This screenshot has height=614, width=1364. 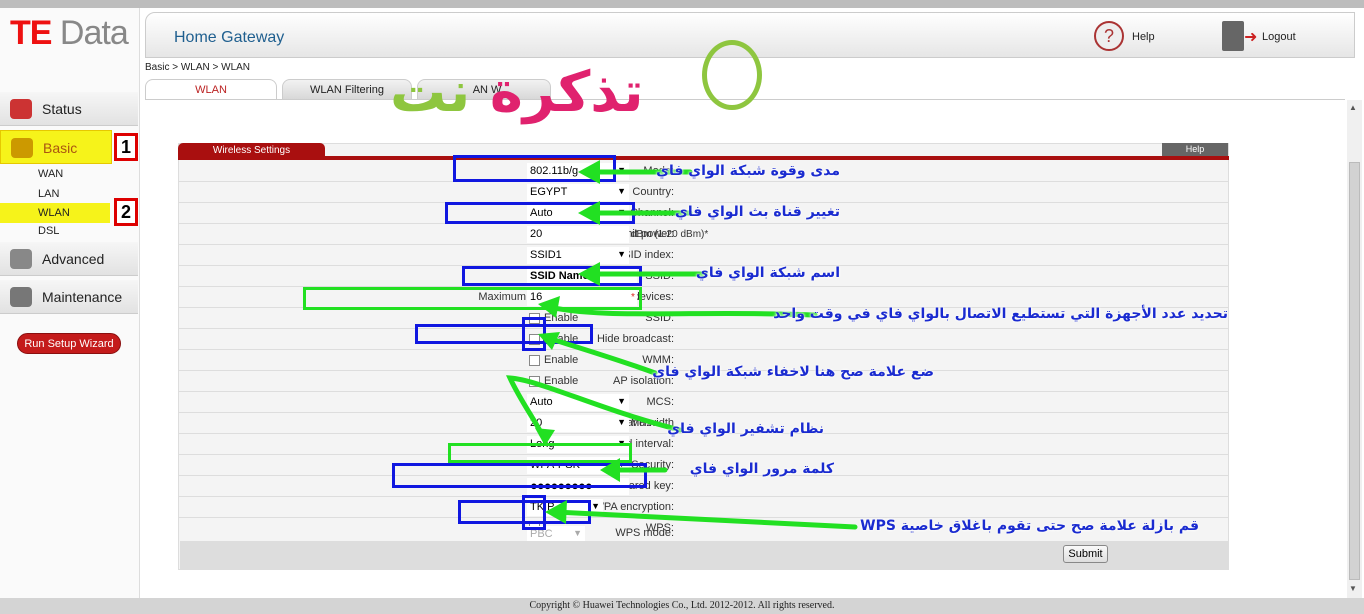 What do you see at coordinates (793, 372) in the screenshot?
I see `annotation-hide-broadcast: ضع علامة صح هنا لاخفاء شبكة الواي فاي` at bounding box center [793, 372].